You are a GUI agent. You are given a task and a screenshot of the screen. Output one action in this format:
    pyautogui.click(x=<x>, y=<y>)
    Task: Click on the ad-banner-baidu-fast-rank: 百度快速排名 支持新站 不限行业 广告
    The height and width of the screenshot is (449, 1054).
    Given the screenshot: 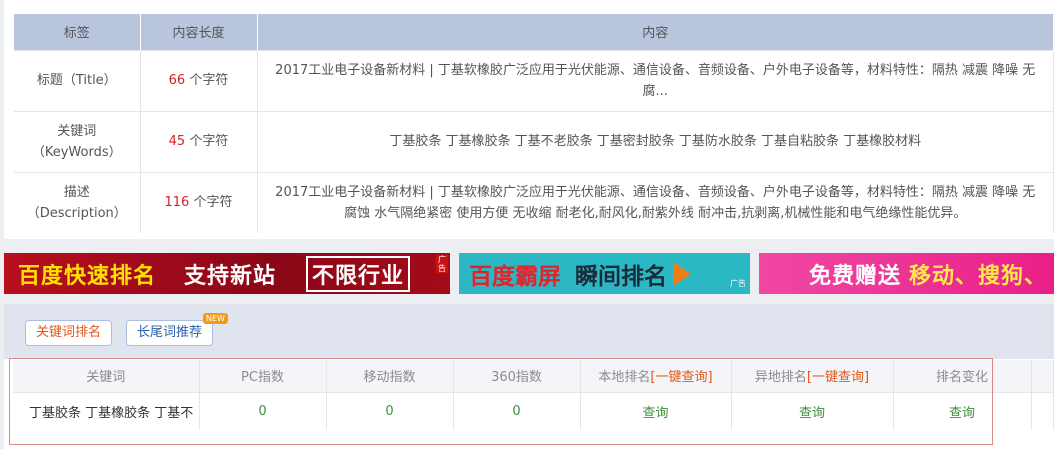 What is the action you would take?
    pyautogui.click(x=227, y=273)
    